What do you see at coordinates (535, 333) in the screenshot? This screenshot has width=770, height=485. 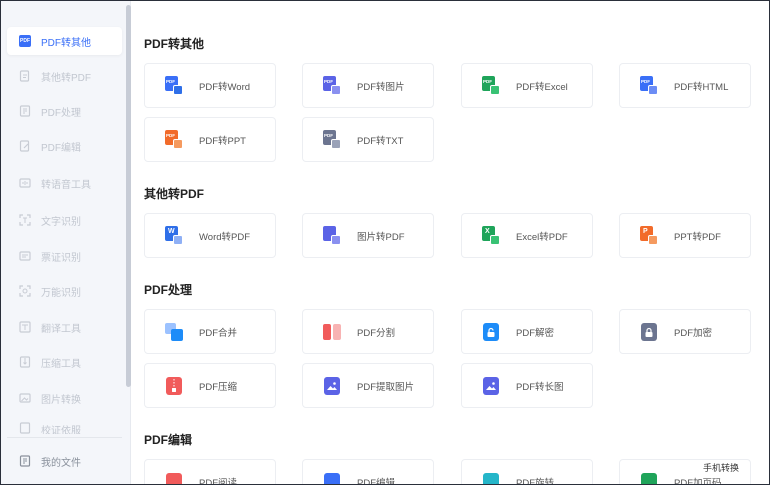 I see `card-label: PDF解密` at bounding box center [535, 333].